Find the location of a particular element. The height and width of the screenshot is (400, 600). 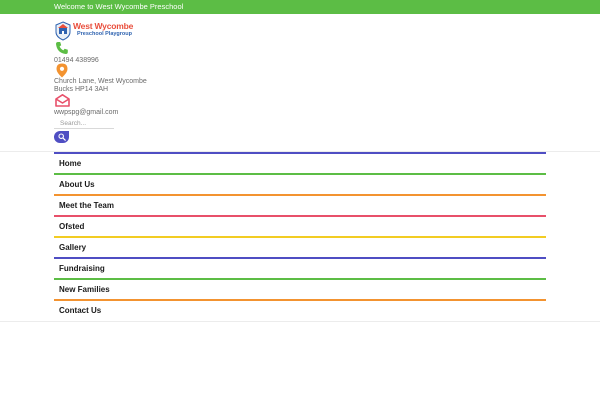

search-field is located at coordinates (84, 123).